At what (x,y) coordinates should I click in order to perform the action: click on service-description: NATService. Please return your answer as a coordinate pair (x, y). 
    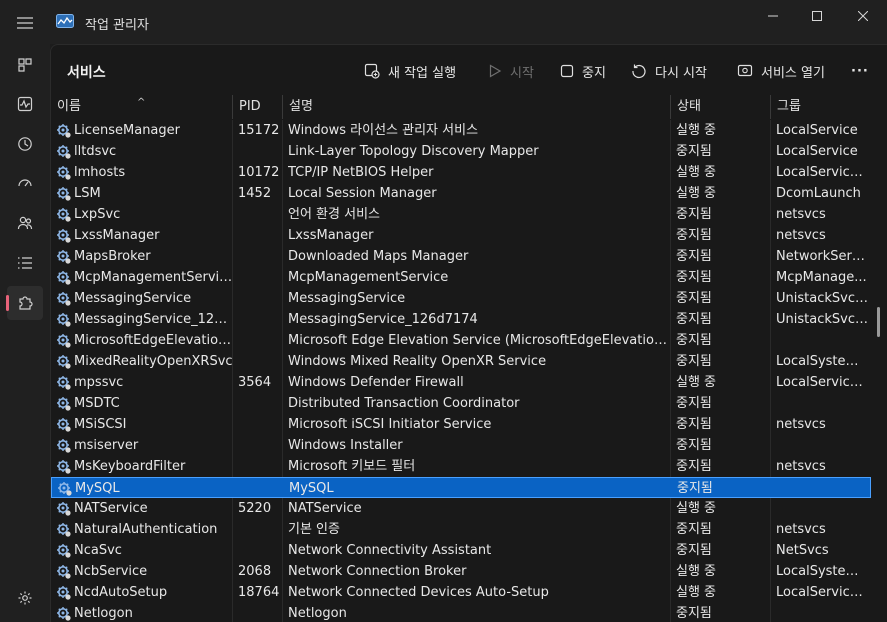
    Looking at the image, I should click on (325, 508).